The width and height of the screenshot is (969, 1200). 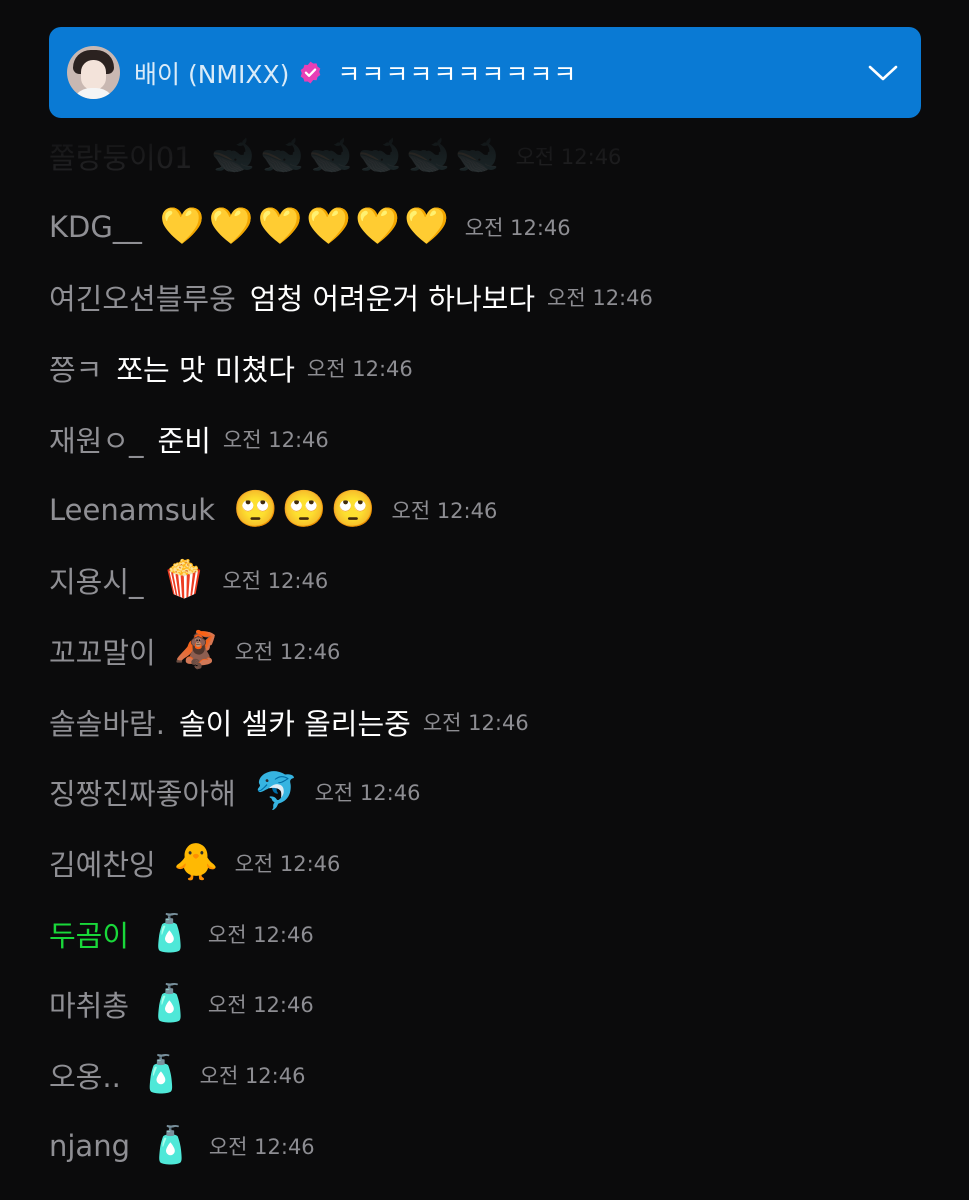 I want to click on pinned-message-banner: 배이 (NMIXX) ㅋㅋㅋㅋㅋㅋㅋㅋㅋㅋ, so click(x=485, y=72).